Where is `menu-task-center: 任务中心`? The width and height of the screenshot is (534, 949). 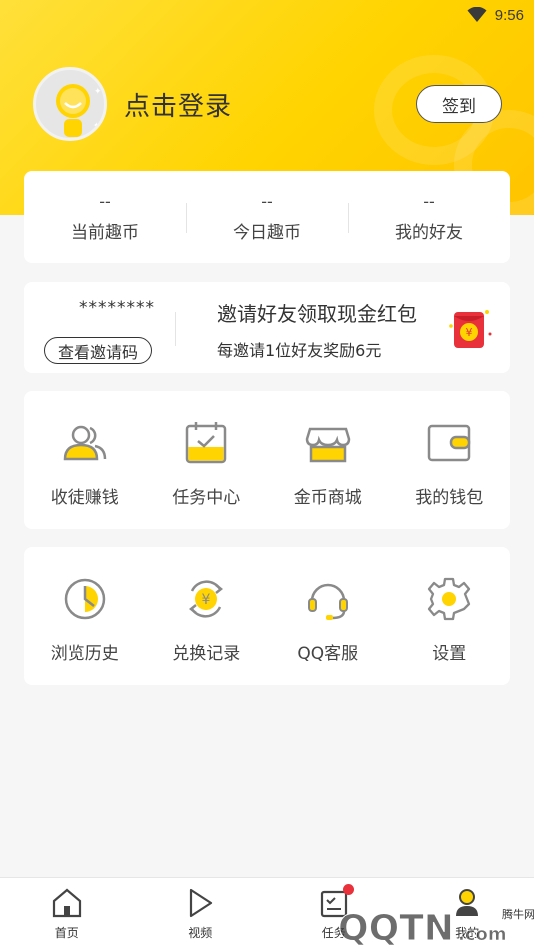 menu-task-center: 任务中心 is located at coordinates (207, 460).